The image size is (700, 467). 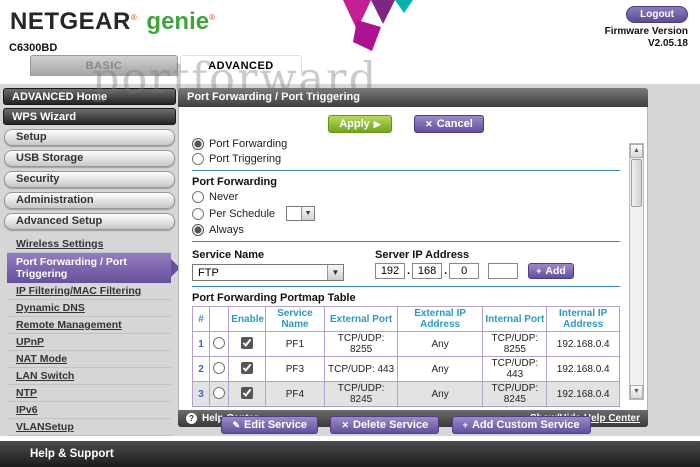 I want to click on radio-port-forwarding: Port Forwarding, so click(x=406, y=144).